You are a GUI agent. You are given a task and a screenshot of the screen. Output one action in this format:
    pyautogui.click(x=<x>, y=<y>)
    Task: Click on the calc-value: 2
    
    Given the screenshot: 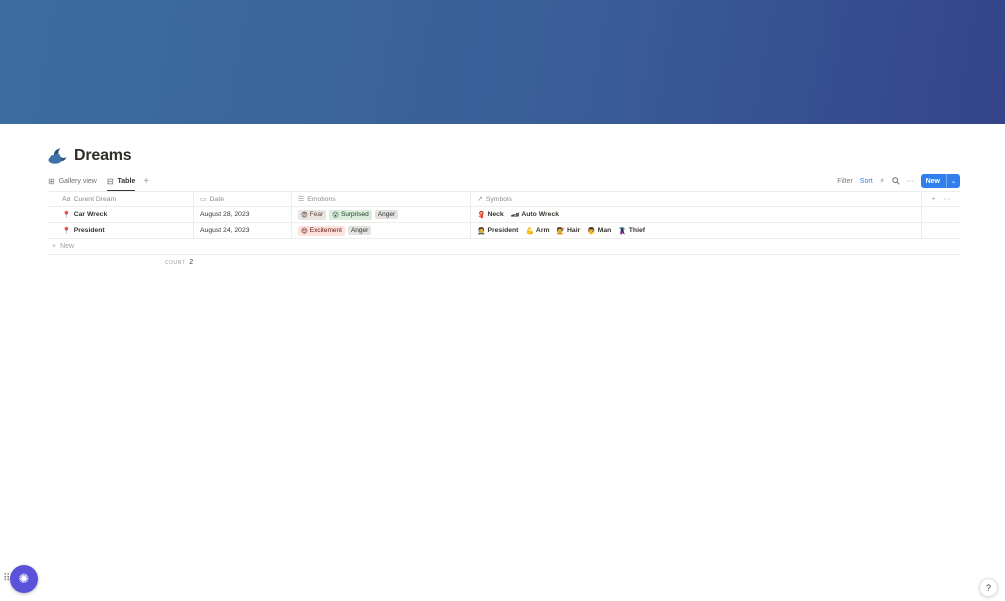 What is the action you would take?
    pyautogui.click(x=191, y=262)
    